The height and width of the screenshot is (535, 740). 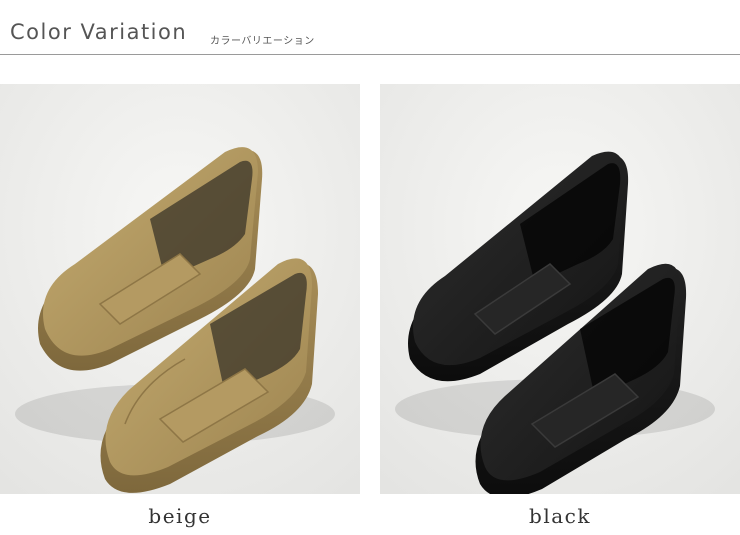 What do you see at coordinates (560, 516) in the screenshot?
I see `variant-label-black: black` at bounding box center [560, 516].